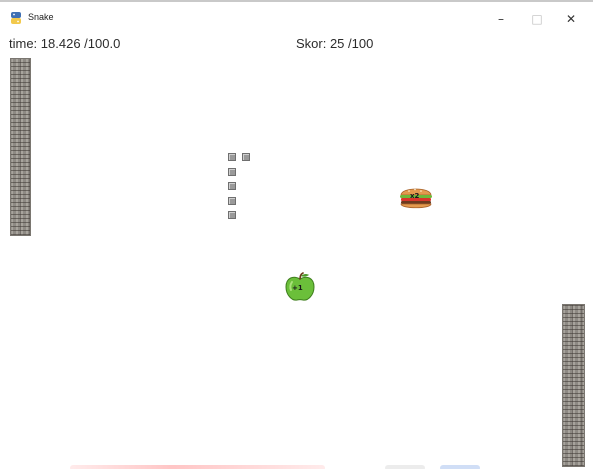  What do you see at coordinates (65, 43) in the screenshot?
I see `time-counter: time: 18.426 /100.0` at bounding box center [65, 43].